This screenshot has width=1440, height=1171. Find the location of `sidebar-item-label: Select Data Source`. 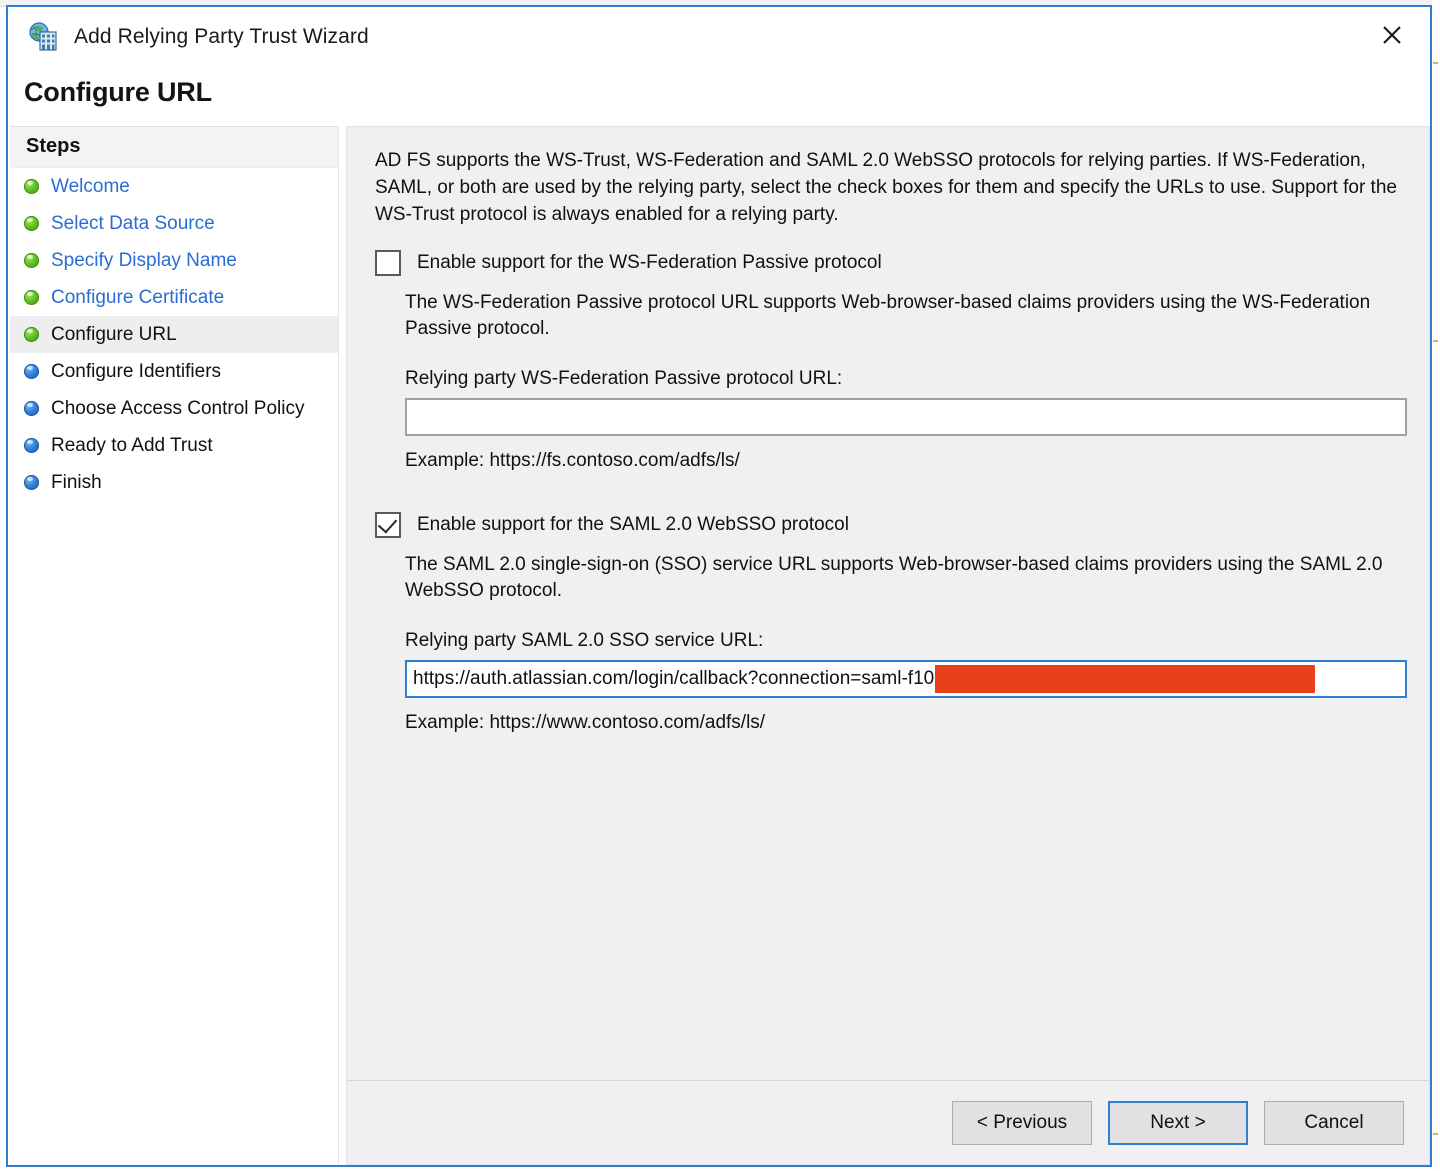

sidebar-item-label: Select Data Source is located at coordinates (133, 223).